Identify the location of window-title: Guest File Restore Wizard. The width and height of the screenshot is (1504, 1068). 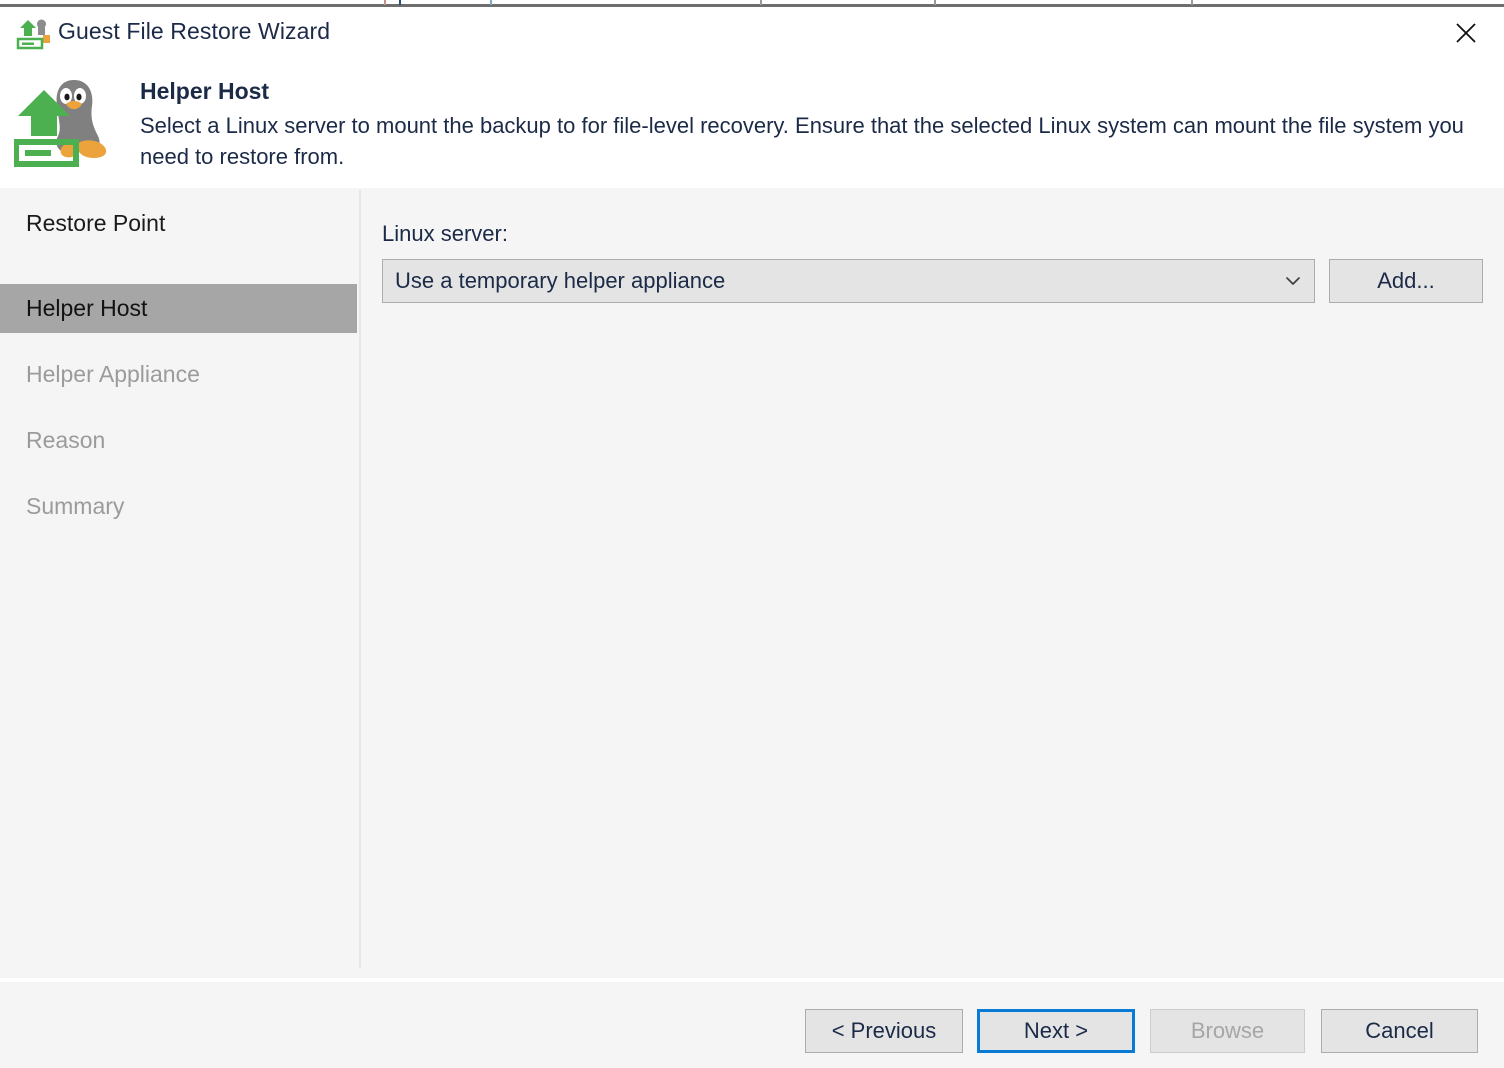
(194, 31).